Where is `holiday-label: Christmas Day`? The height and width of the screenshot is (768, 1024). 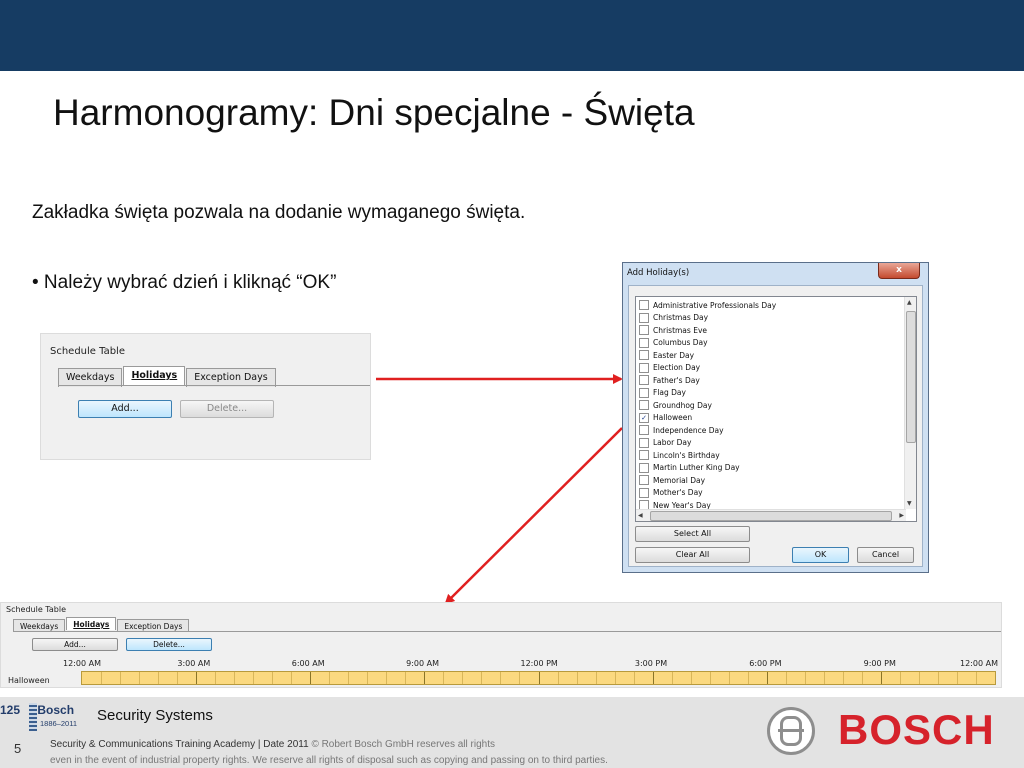
holiday-label: Christmas Day is located at coordinates (681, 318).